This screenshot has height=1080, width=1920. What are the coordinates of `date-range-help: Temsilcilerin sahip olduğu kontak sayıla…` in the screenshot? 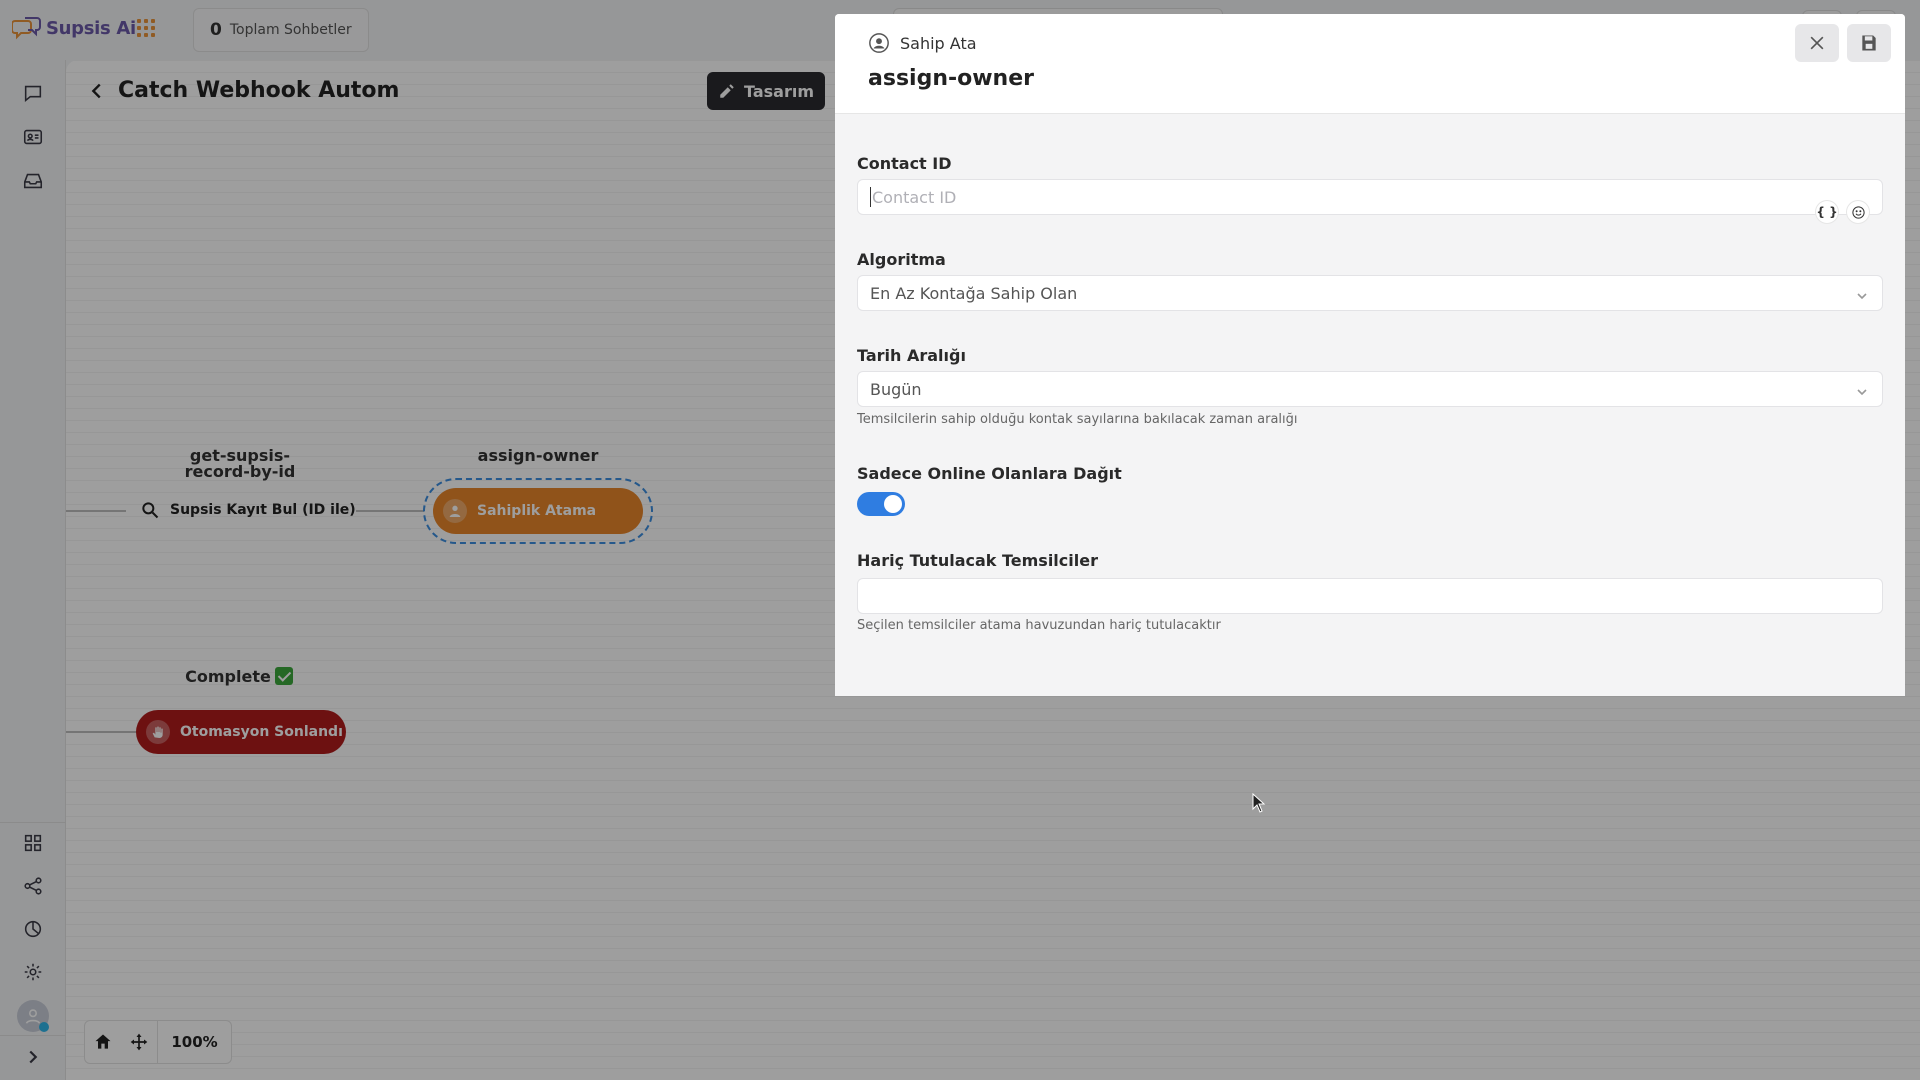 It's located at (1077, 419).